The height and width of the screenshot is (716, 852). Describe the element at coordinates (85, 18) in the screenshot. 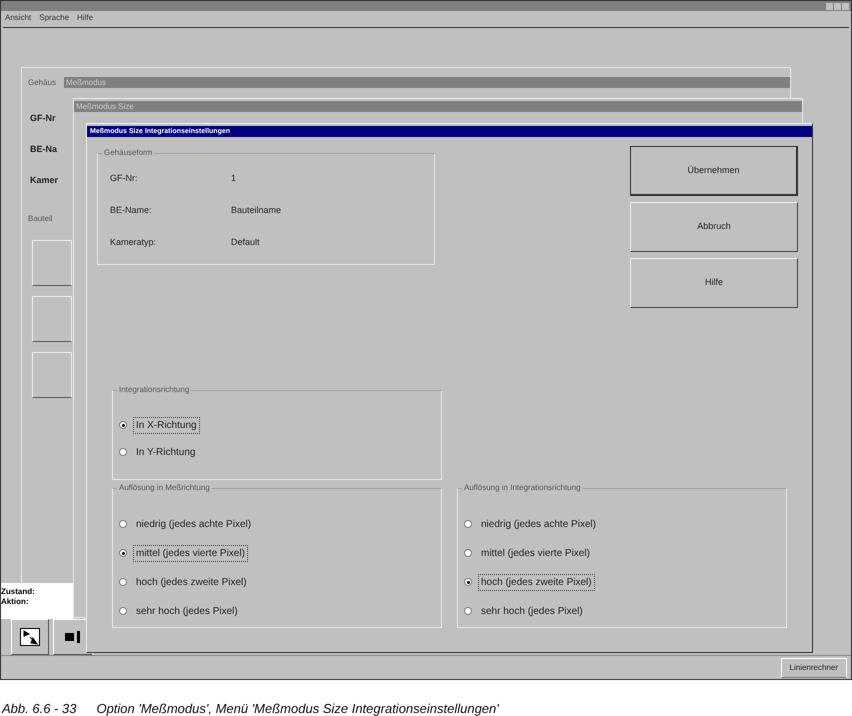

I see `menu-item: Hilfe` at that location.